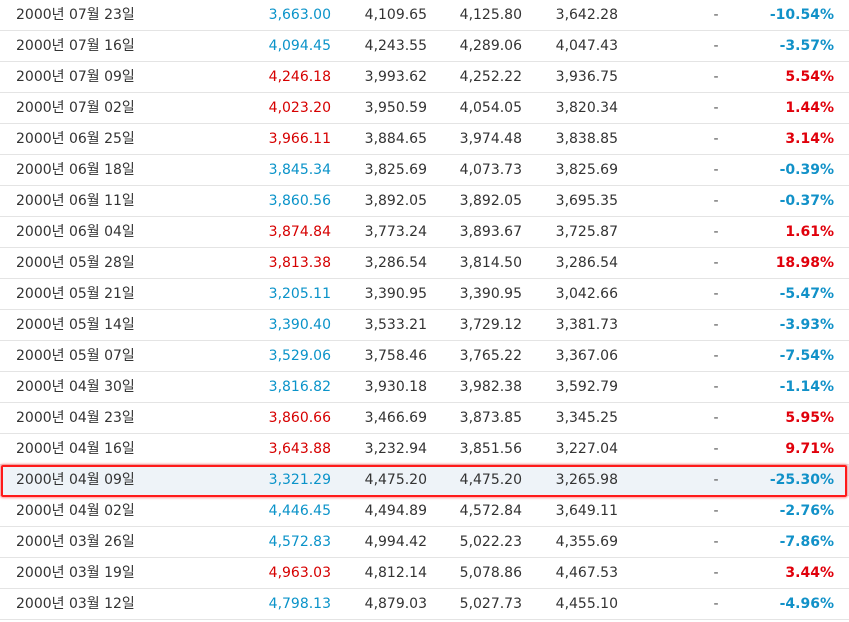 The height and width of the screenshot is (622, 849). Describe the element at coordinates (809, 449) in the screenshot. I see `change-percent-cell: 9.71%` at that location.